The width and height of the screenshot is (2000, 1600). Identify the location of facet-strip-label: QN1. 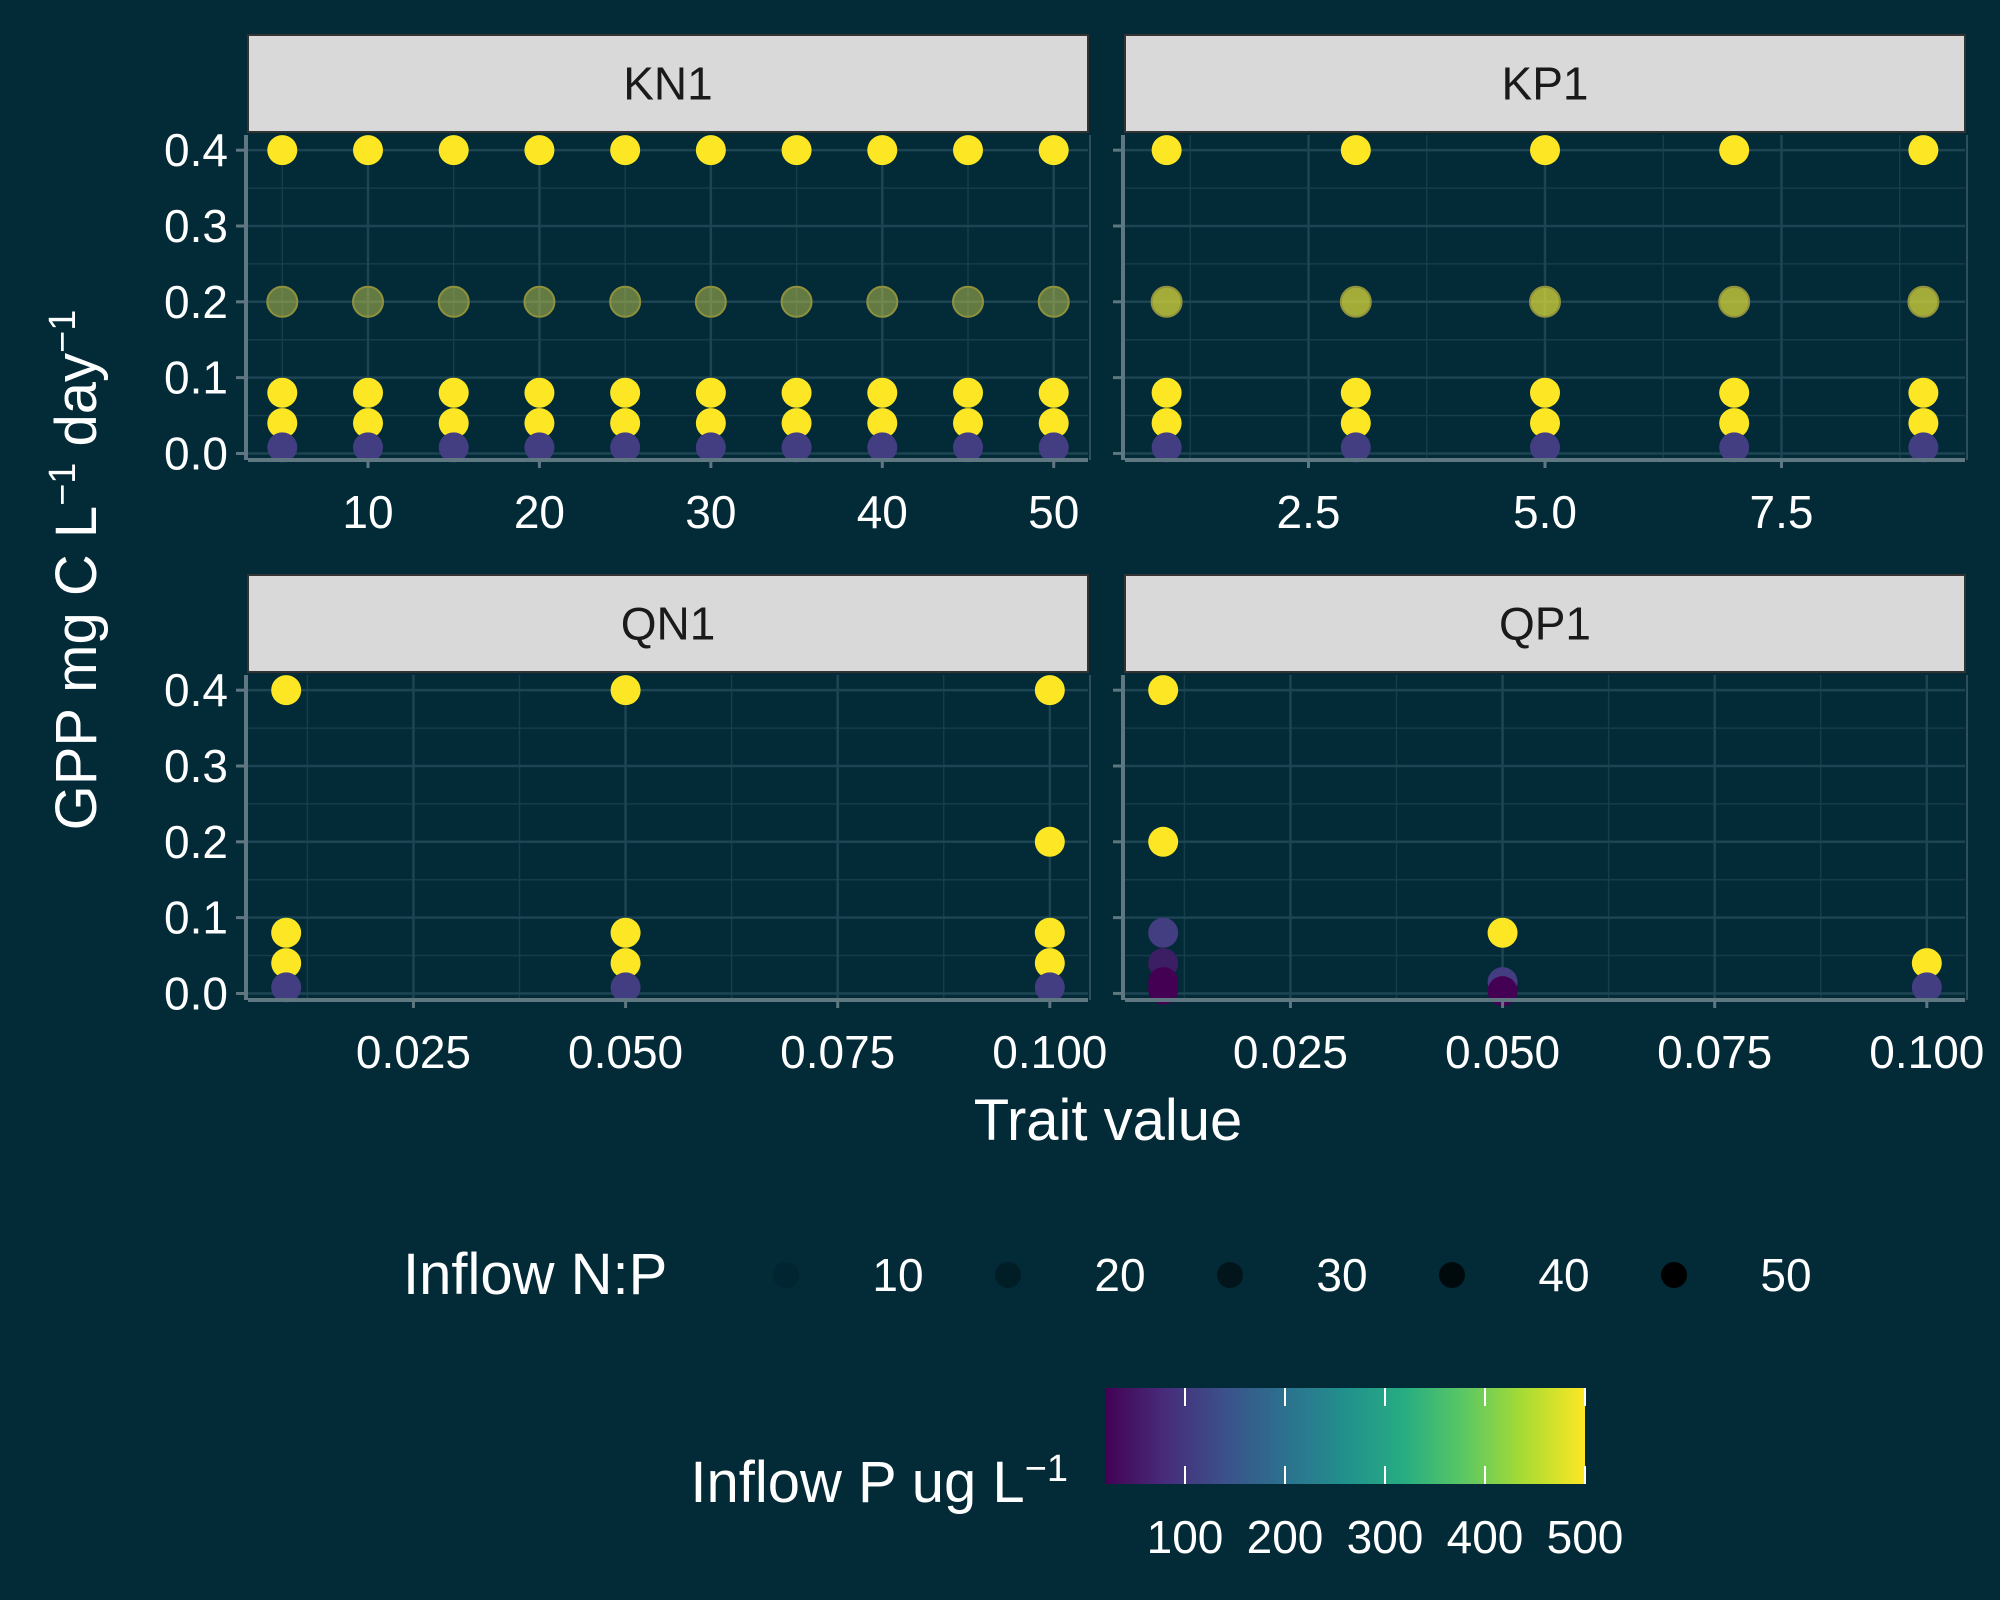
(668, 624).